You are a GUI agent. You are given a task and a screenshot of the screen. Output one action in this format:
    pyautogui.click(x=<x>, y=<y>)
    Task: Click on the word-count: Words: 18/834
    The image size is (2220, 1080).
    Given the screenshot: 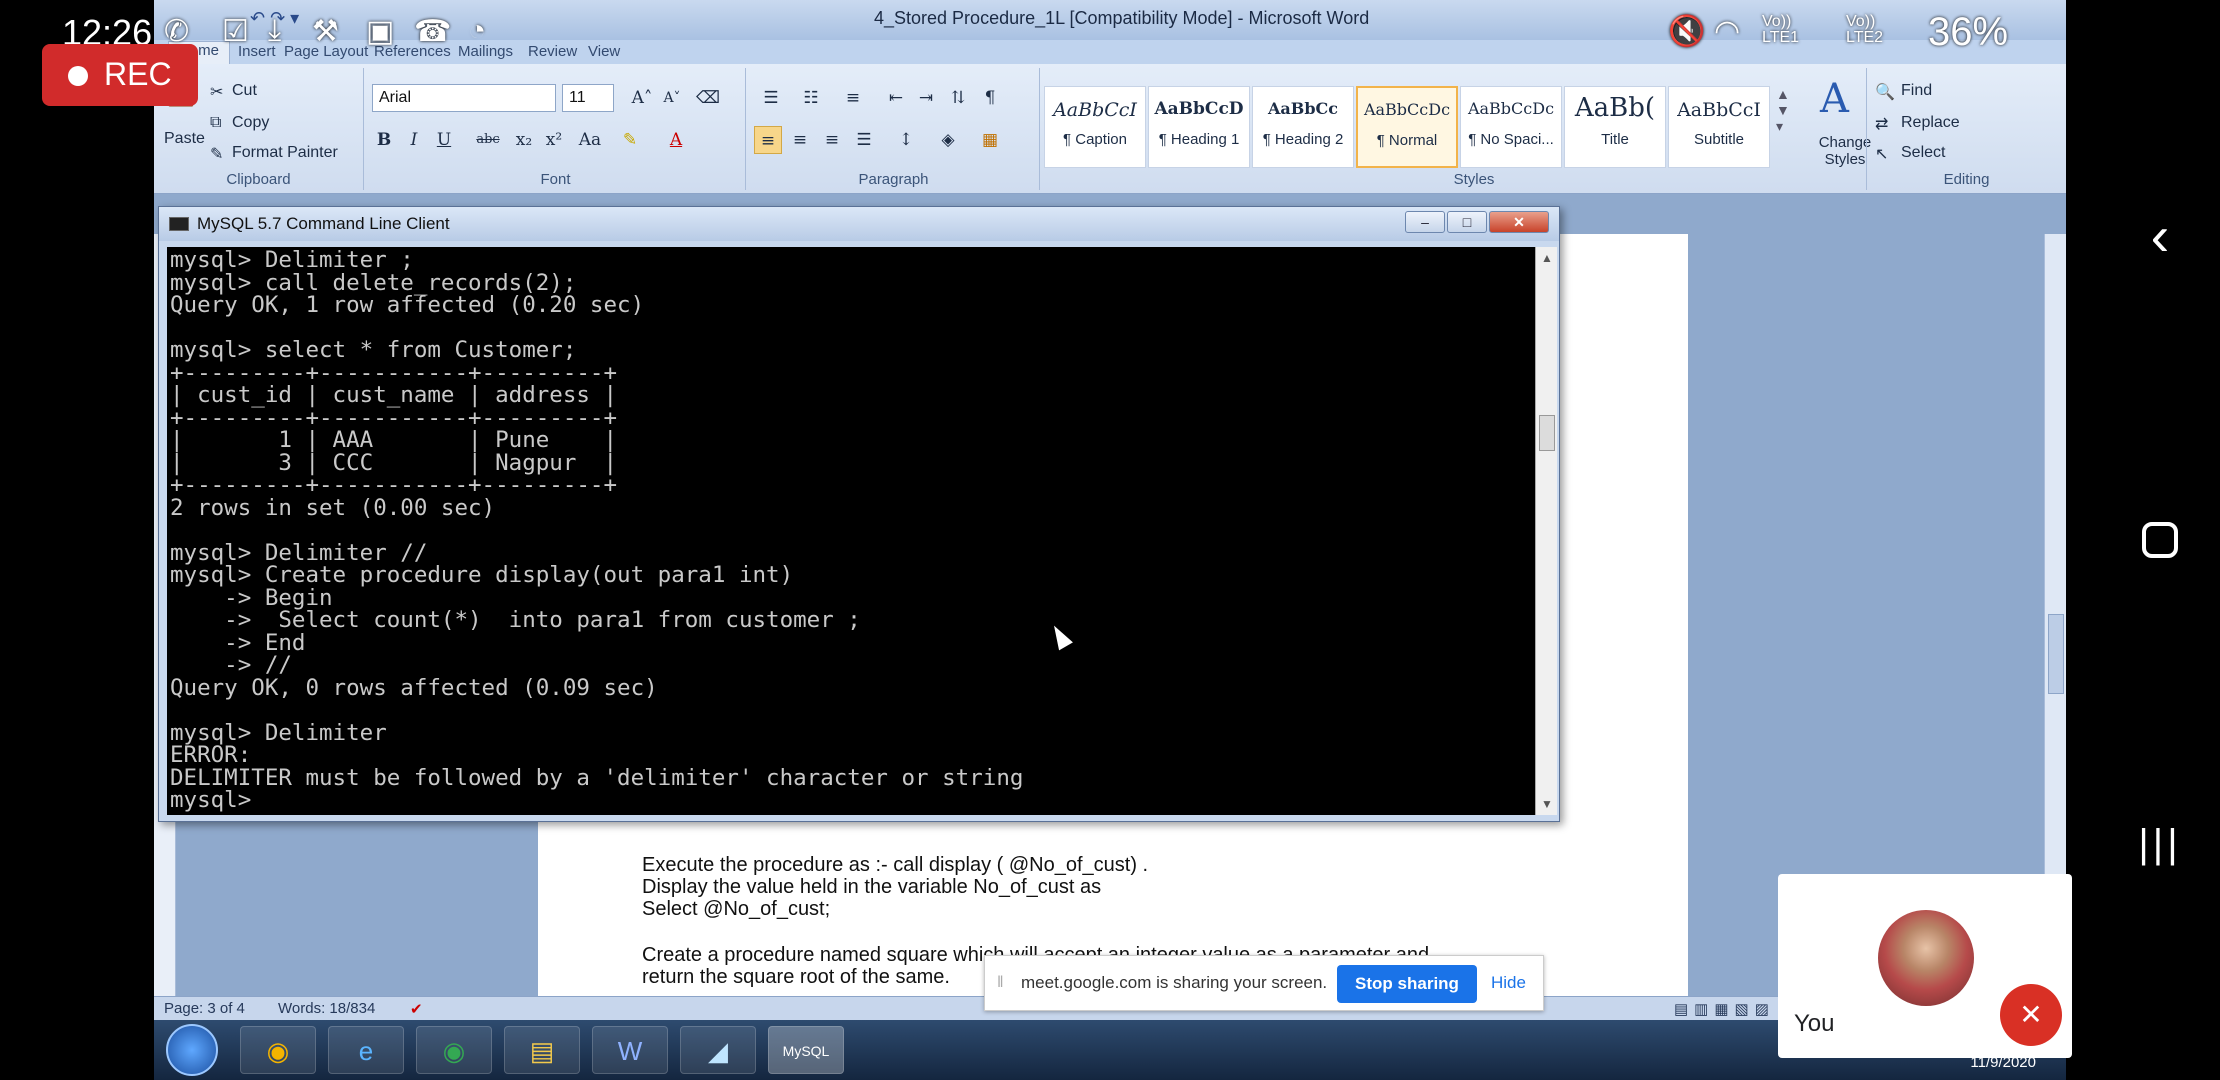 What is the action you would take?
    pyautogui.click(x=326, y=1008)
    